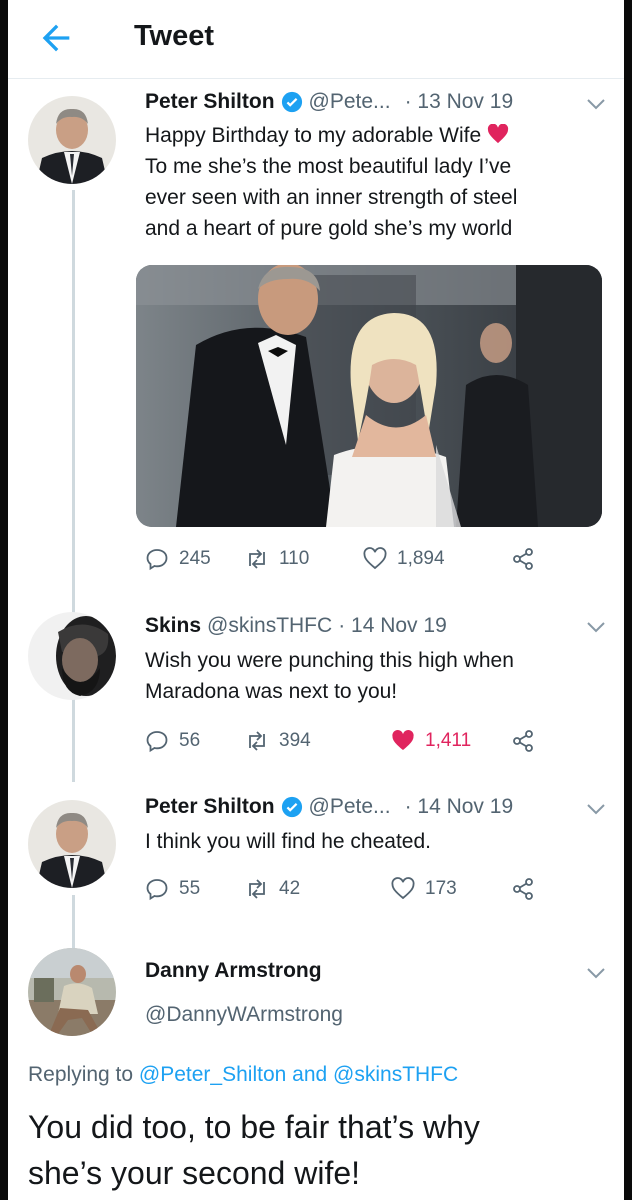 The height and width of the screenshot is (1200, 632). I want to click on tweet-header: Skins @skinsTHFC · 14 Nov 19, so click(296, 626).